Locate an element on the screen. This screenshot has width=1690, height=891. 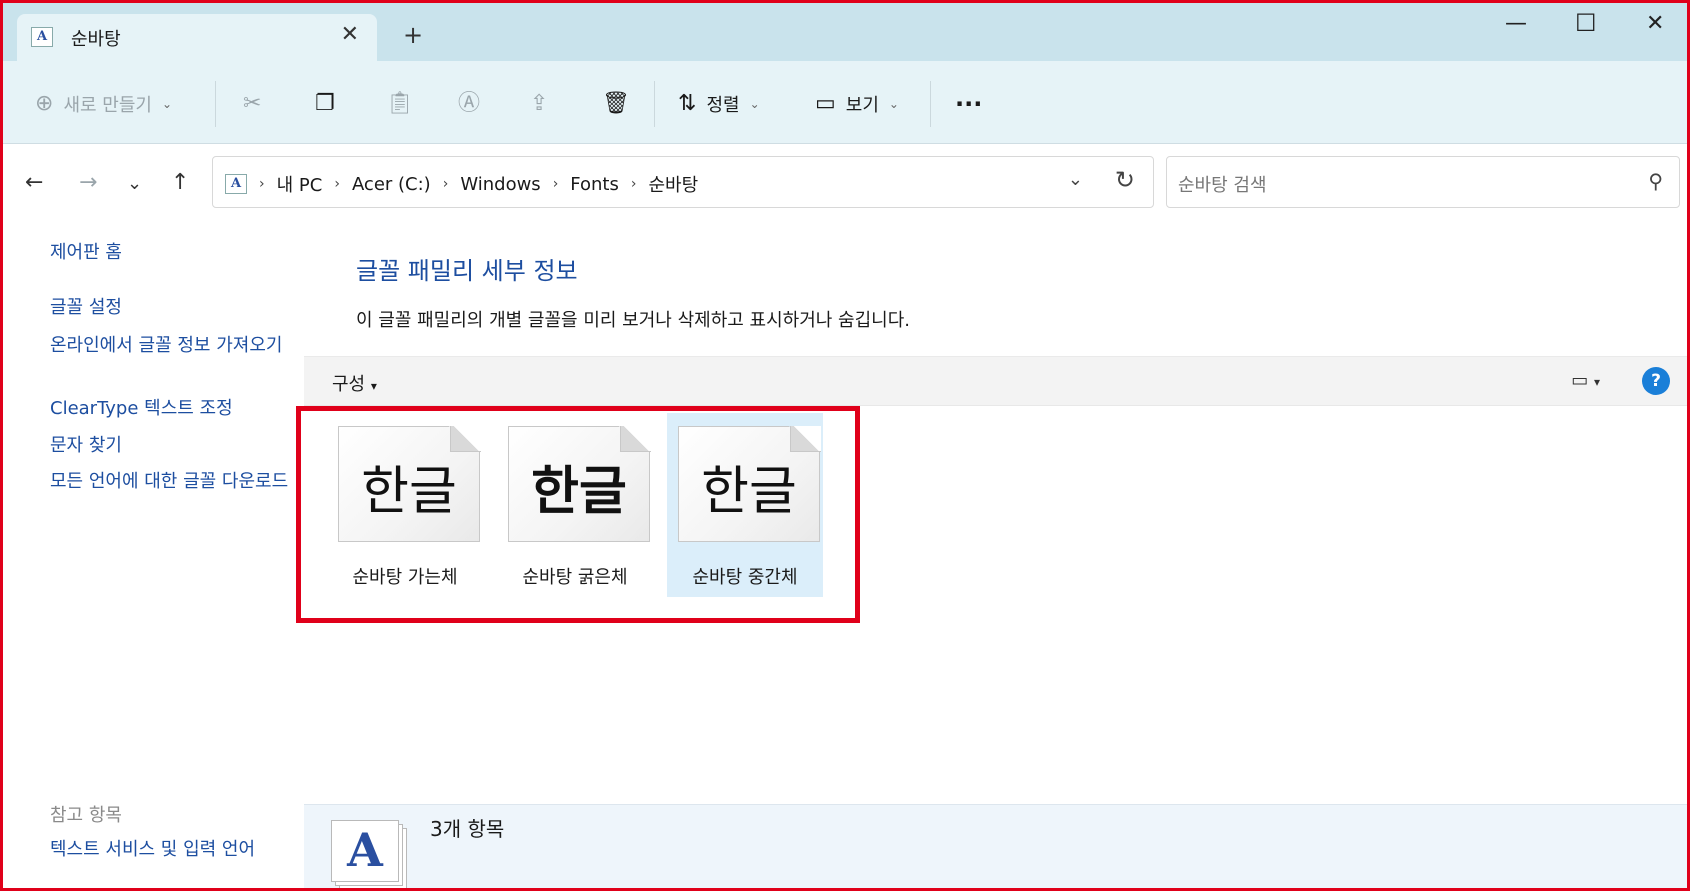
recent-locations-icon: ⌄ is located at coordinates (134, 183).